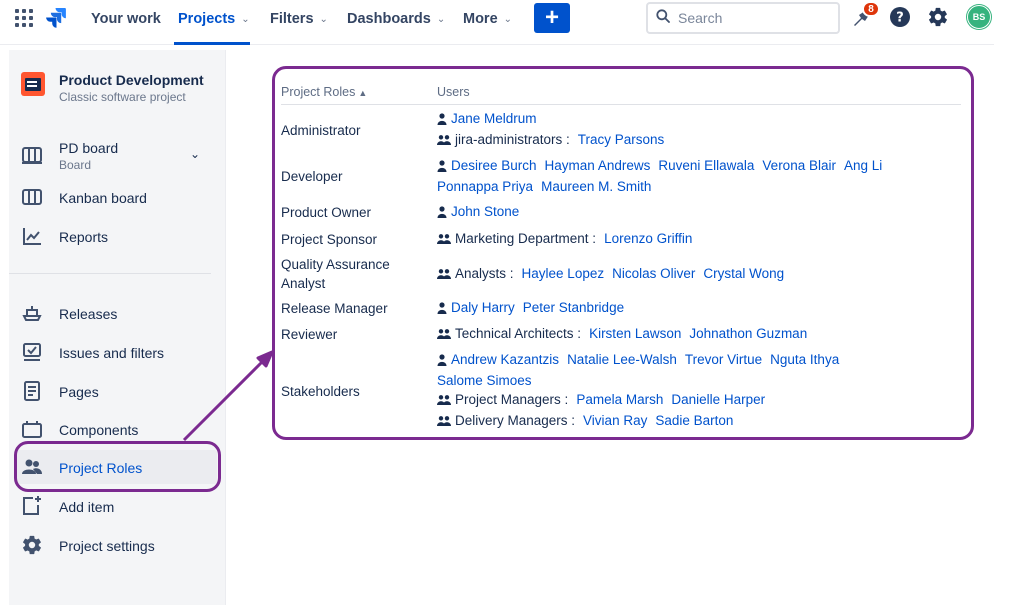 This screenshot has height=609, width=1020. What do you see at coordinates (117, 466) in the screenshot?
I see `highlight-box-project-roles` at bounding box center [117, 466].